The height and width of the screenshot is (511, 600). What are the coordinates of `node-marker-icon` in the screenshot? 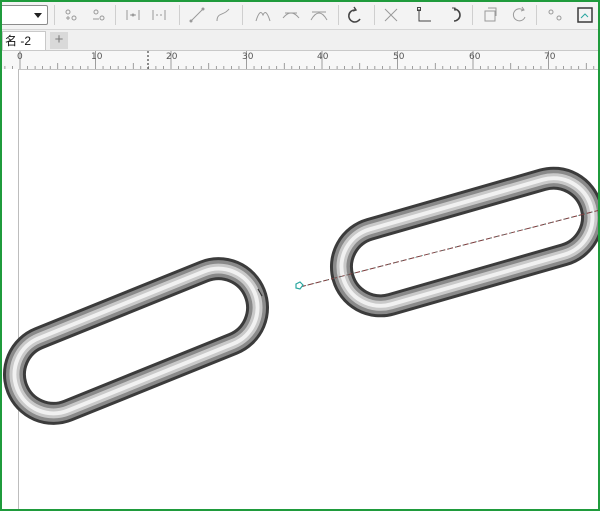 It's located at (299, 285).